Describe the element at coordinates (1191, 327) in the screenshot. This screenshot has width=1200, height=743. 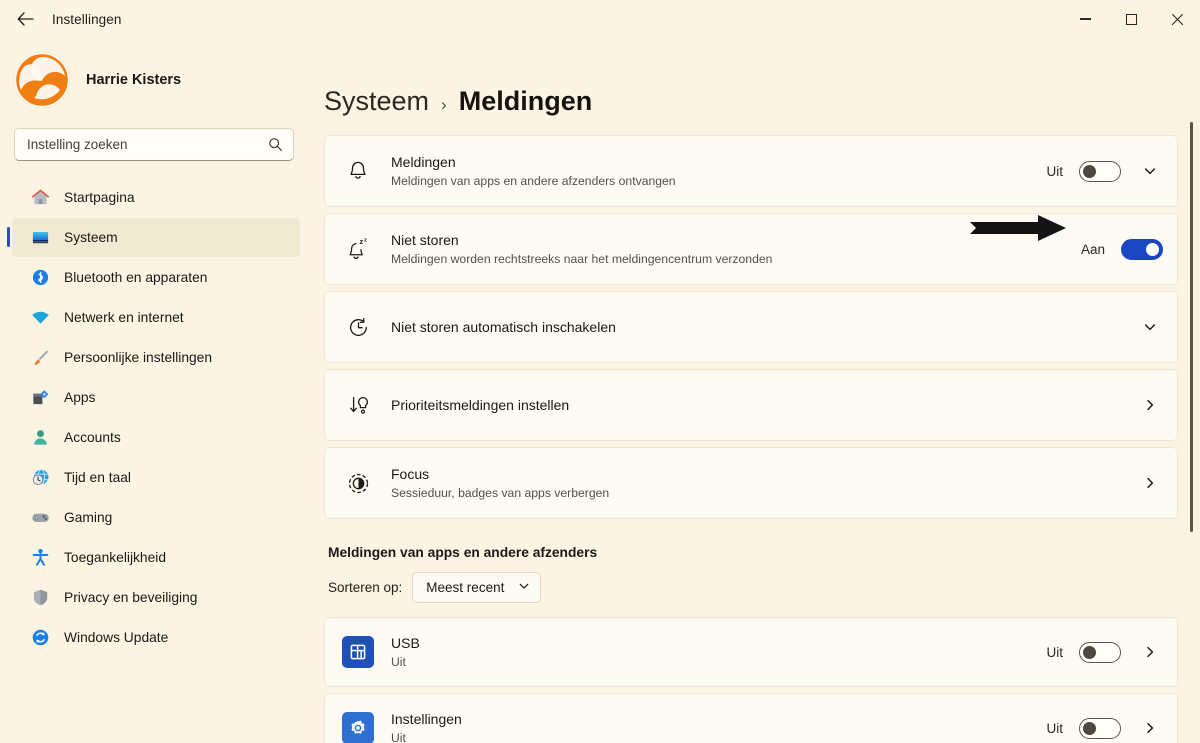
I see `scrollbar-thumb` at that location.